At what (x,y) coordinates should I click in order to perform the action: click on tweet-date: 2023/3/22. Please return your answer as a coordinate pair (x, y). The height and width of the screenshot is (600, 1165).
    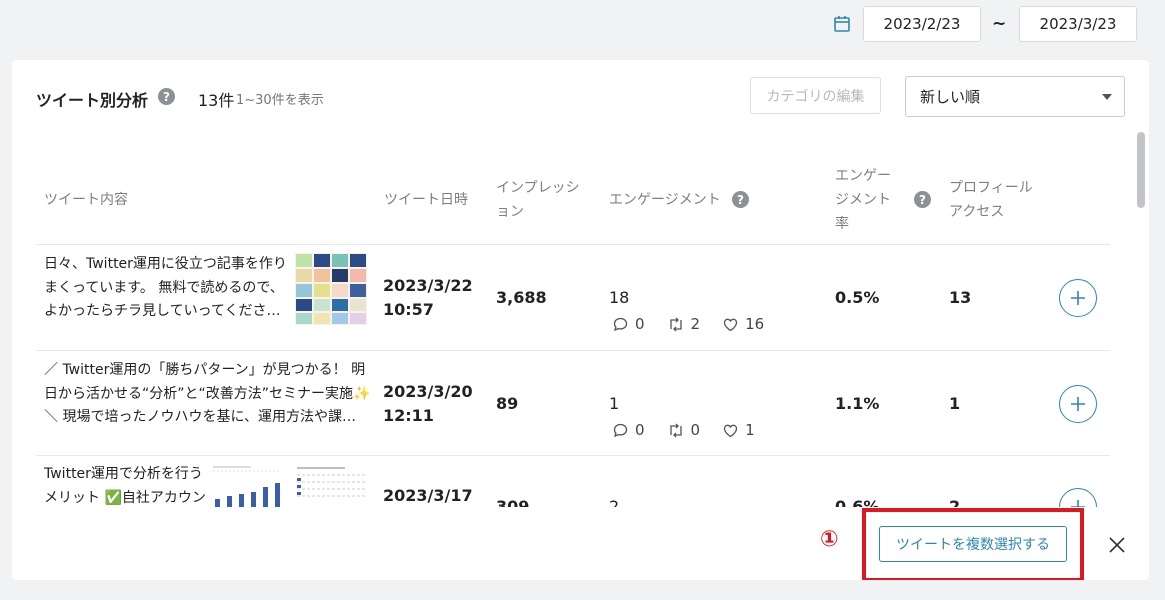
    Looking at the image, I should click on (428, 285).